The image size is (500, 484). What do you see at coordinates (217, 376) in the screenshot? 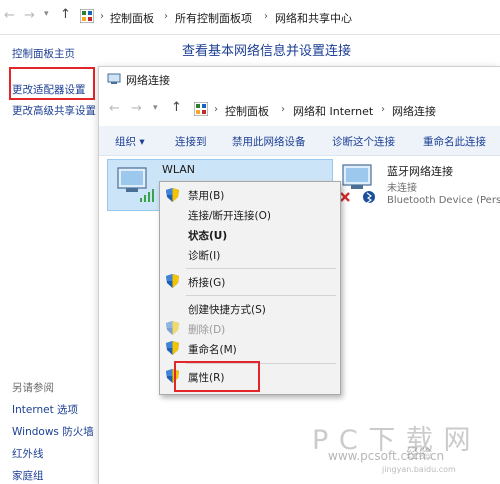
I see `highlight-box-properties` at bounding box center [217, 376].